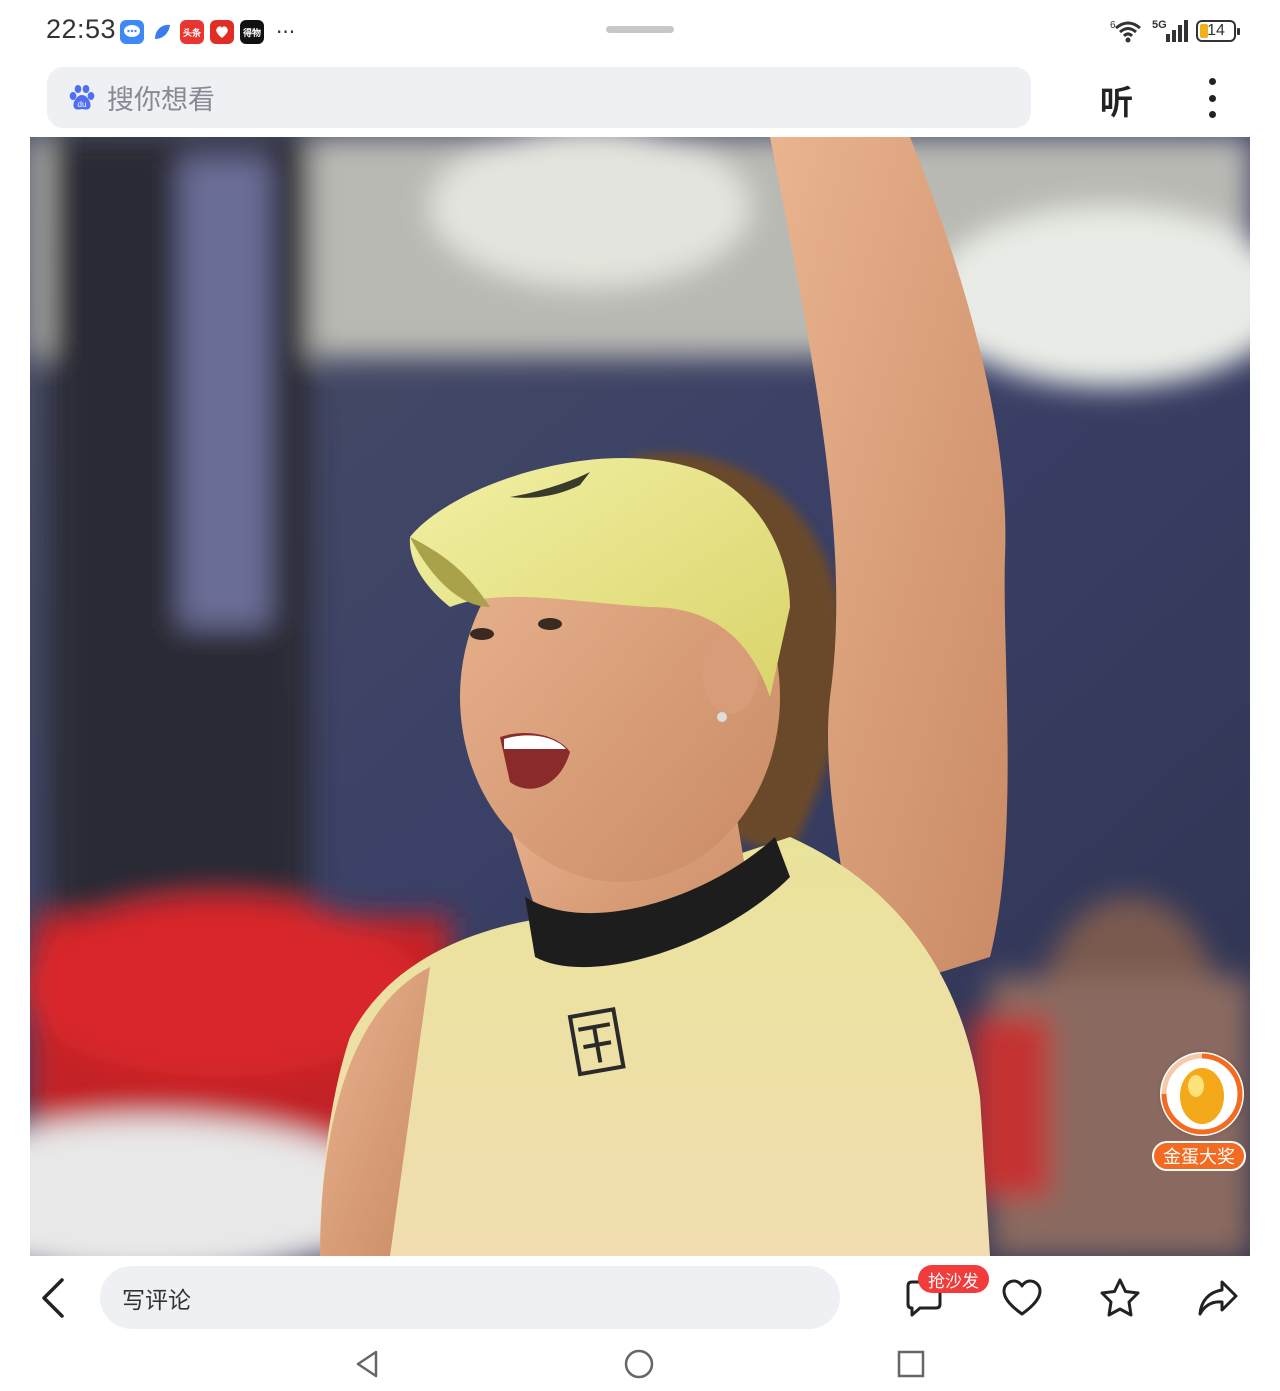 The height and width of the screenshot is (1391, 1280). I want to click on dewu-icon: 得物, so click(252, 32).